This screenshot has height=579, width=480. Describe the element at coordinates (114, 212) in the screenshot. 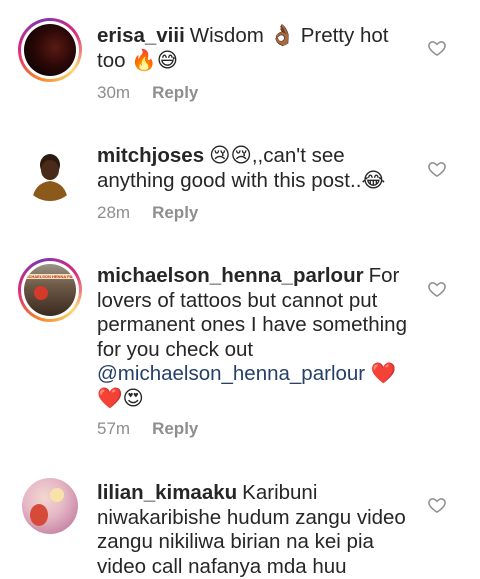

I see `comment-timestamp: 28m` at that location.